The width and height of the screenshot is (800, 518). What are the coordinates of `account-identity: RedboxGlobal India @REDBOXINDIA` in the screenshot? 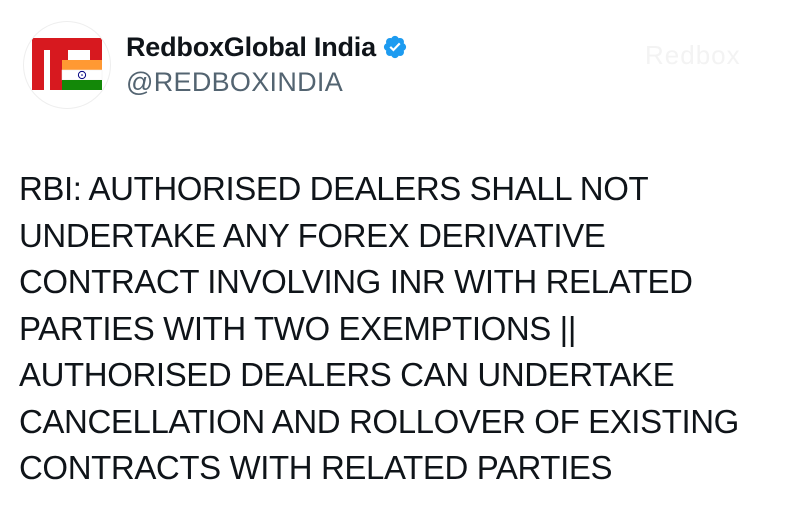 It's located at (267, 65).